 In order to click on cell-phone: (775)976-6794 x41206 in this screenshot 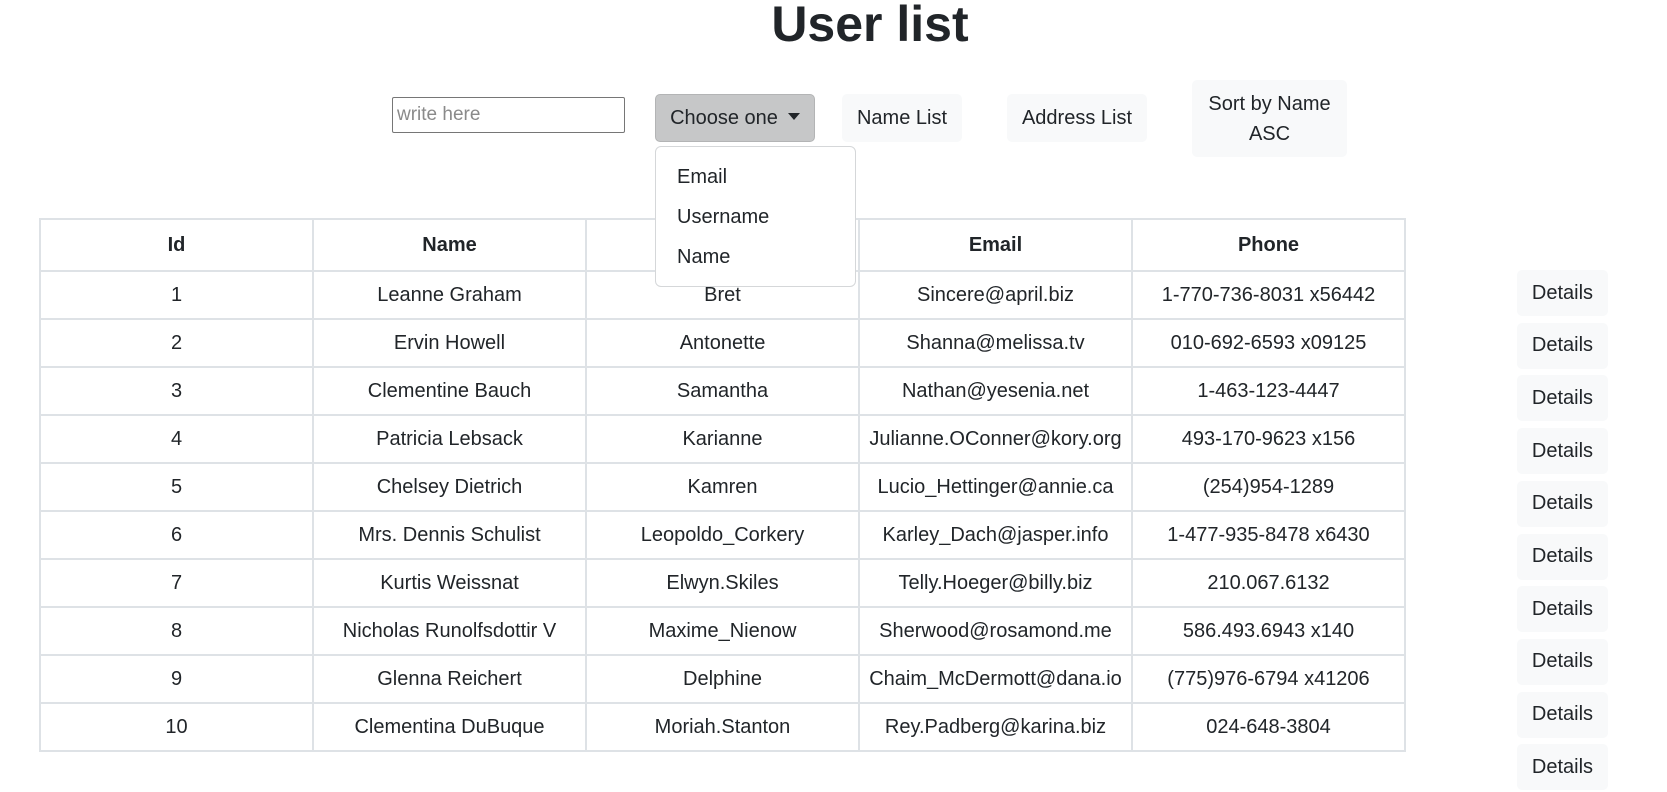, I will do `click(1268, 679)`.